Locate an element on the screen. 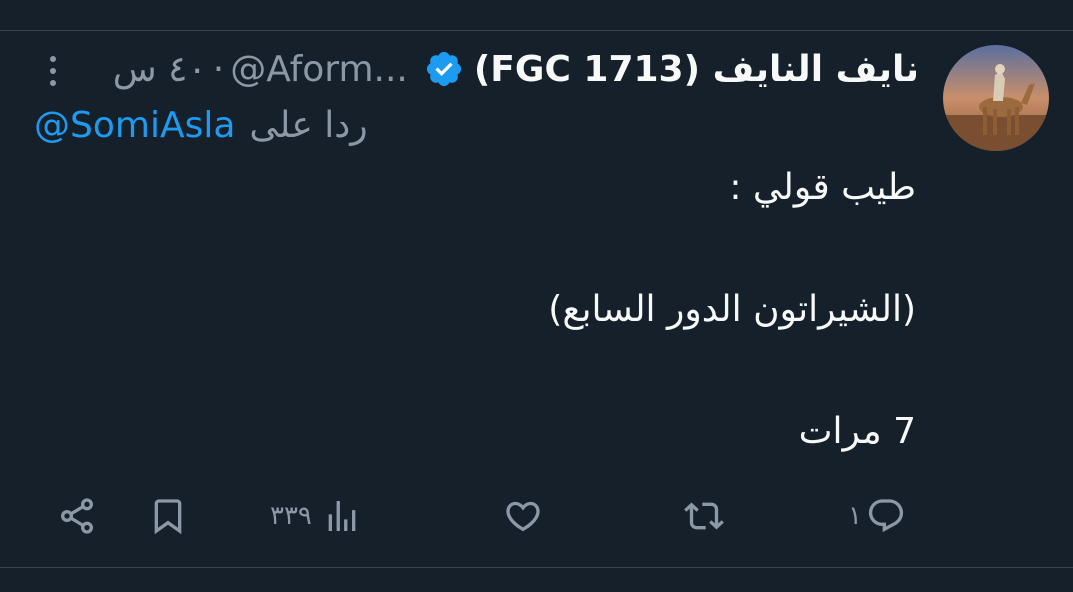 This screenshot has width=1073, height=592. heart-icon is located at coordinates (523, 516).